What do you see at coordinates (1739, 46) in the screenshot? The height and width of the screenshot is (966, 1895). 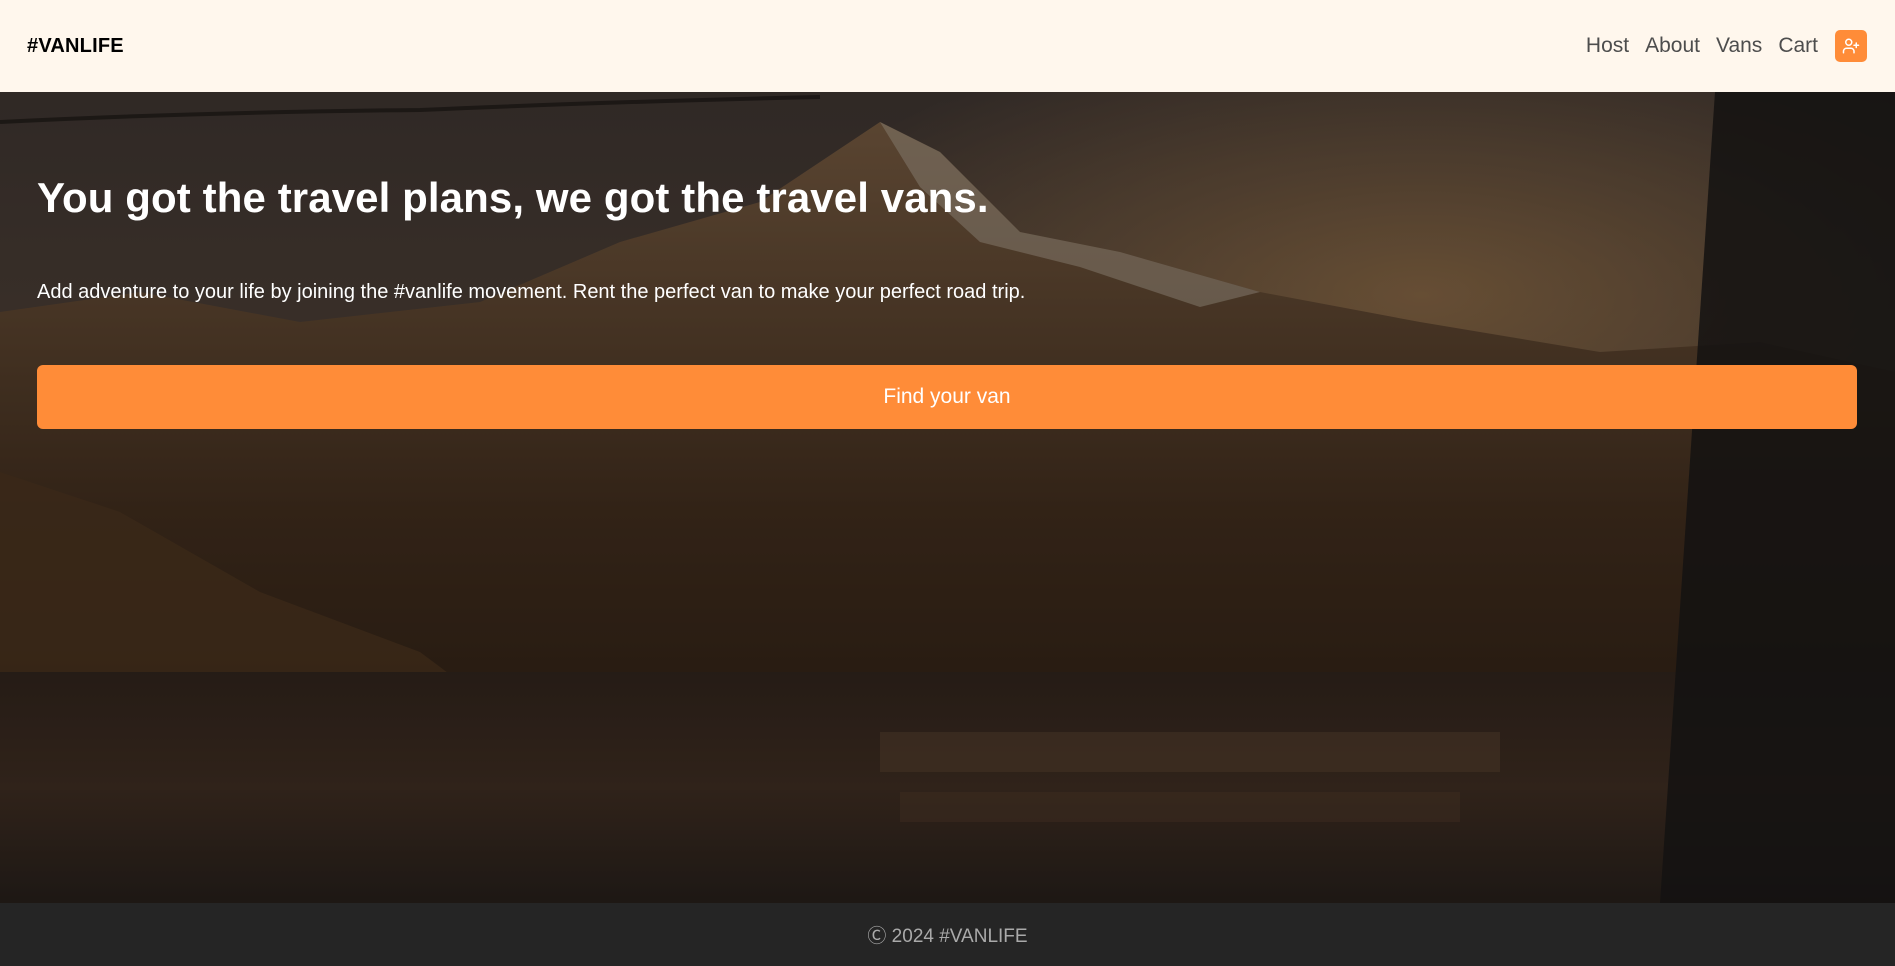 I see `nav-link-vans: Vans` at bounding box center [1739, 46].